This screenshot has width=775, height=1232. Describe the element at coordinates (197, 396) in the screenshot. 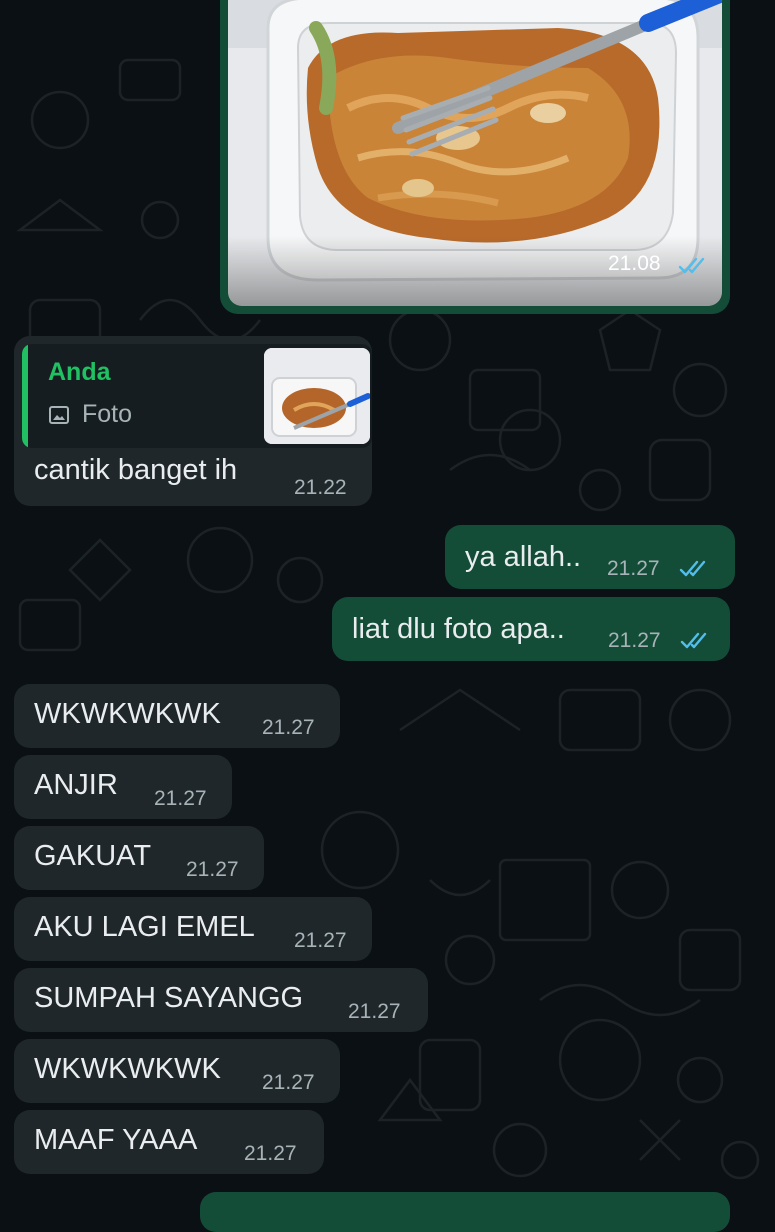

I see `quoted-message: Anda Foto` at that location.